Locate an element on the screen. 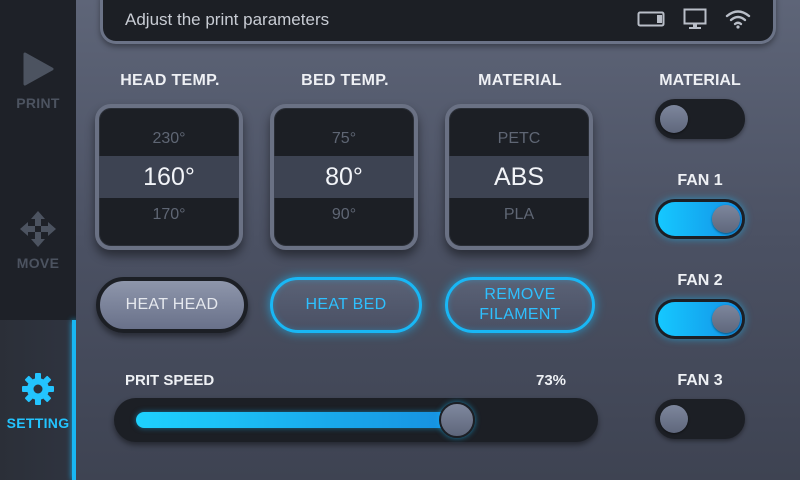 This screenshot has height=480, width=800. print-speed-slider is located at coordinates (356, 420).